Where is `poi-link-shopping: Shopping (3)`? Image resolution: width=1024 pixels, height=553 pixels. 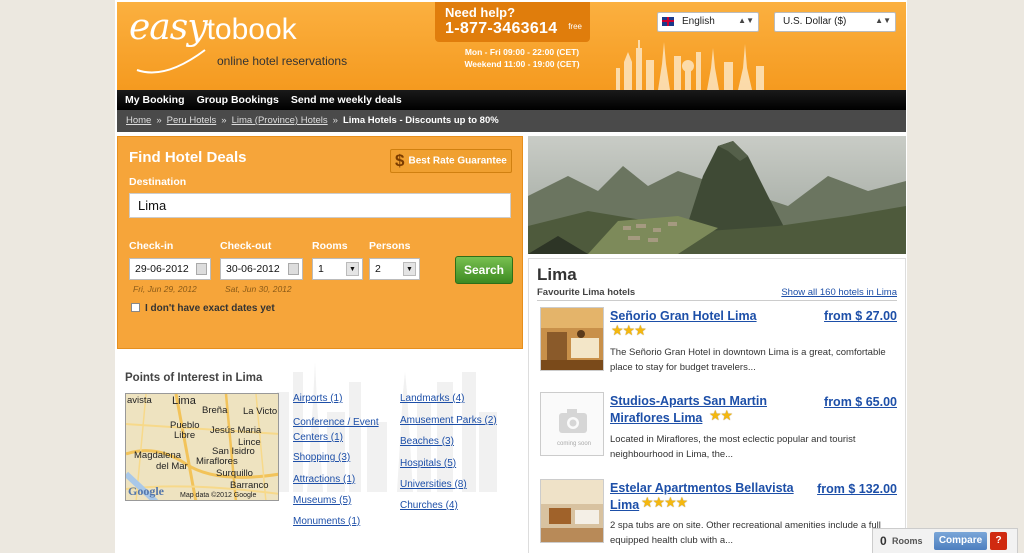
poi-link-shopping: Shopping (3) is located at coordinates (321, 457).